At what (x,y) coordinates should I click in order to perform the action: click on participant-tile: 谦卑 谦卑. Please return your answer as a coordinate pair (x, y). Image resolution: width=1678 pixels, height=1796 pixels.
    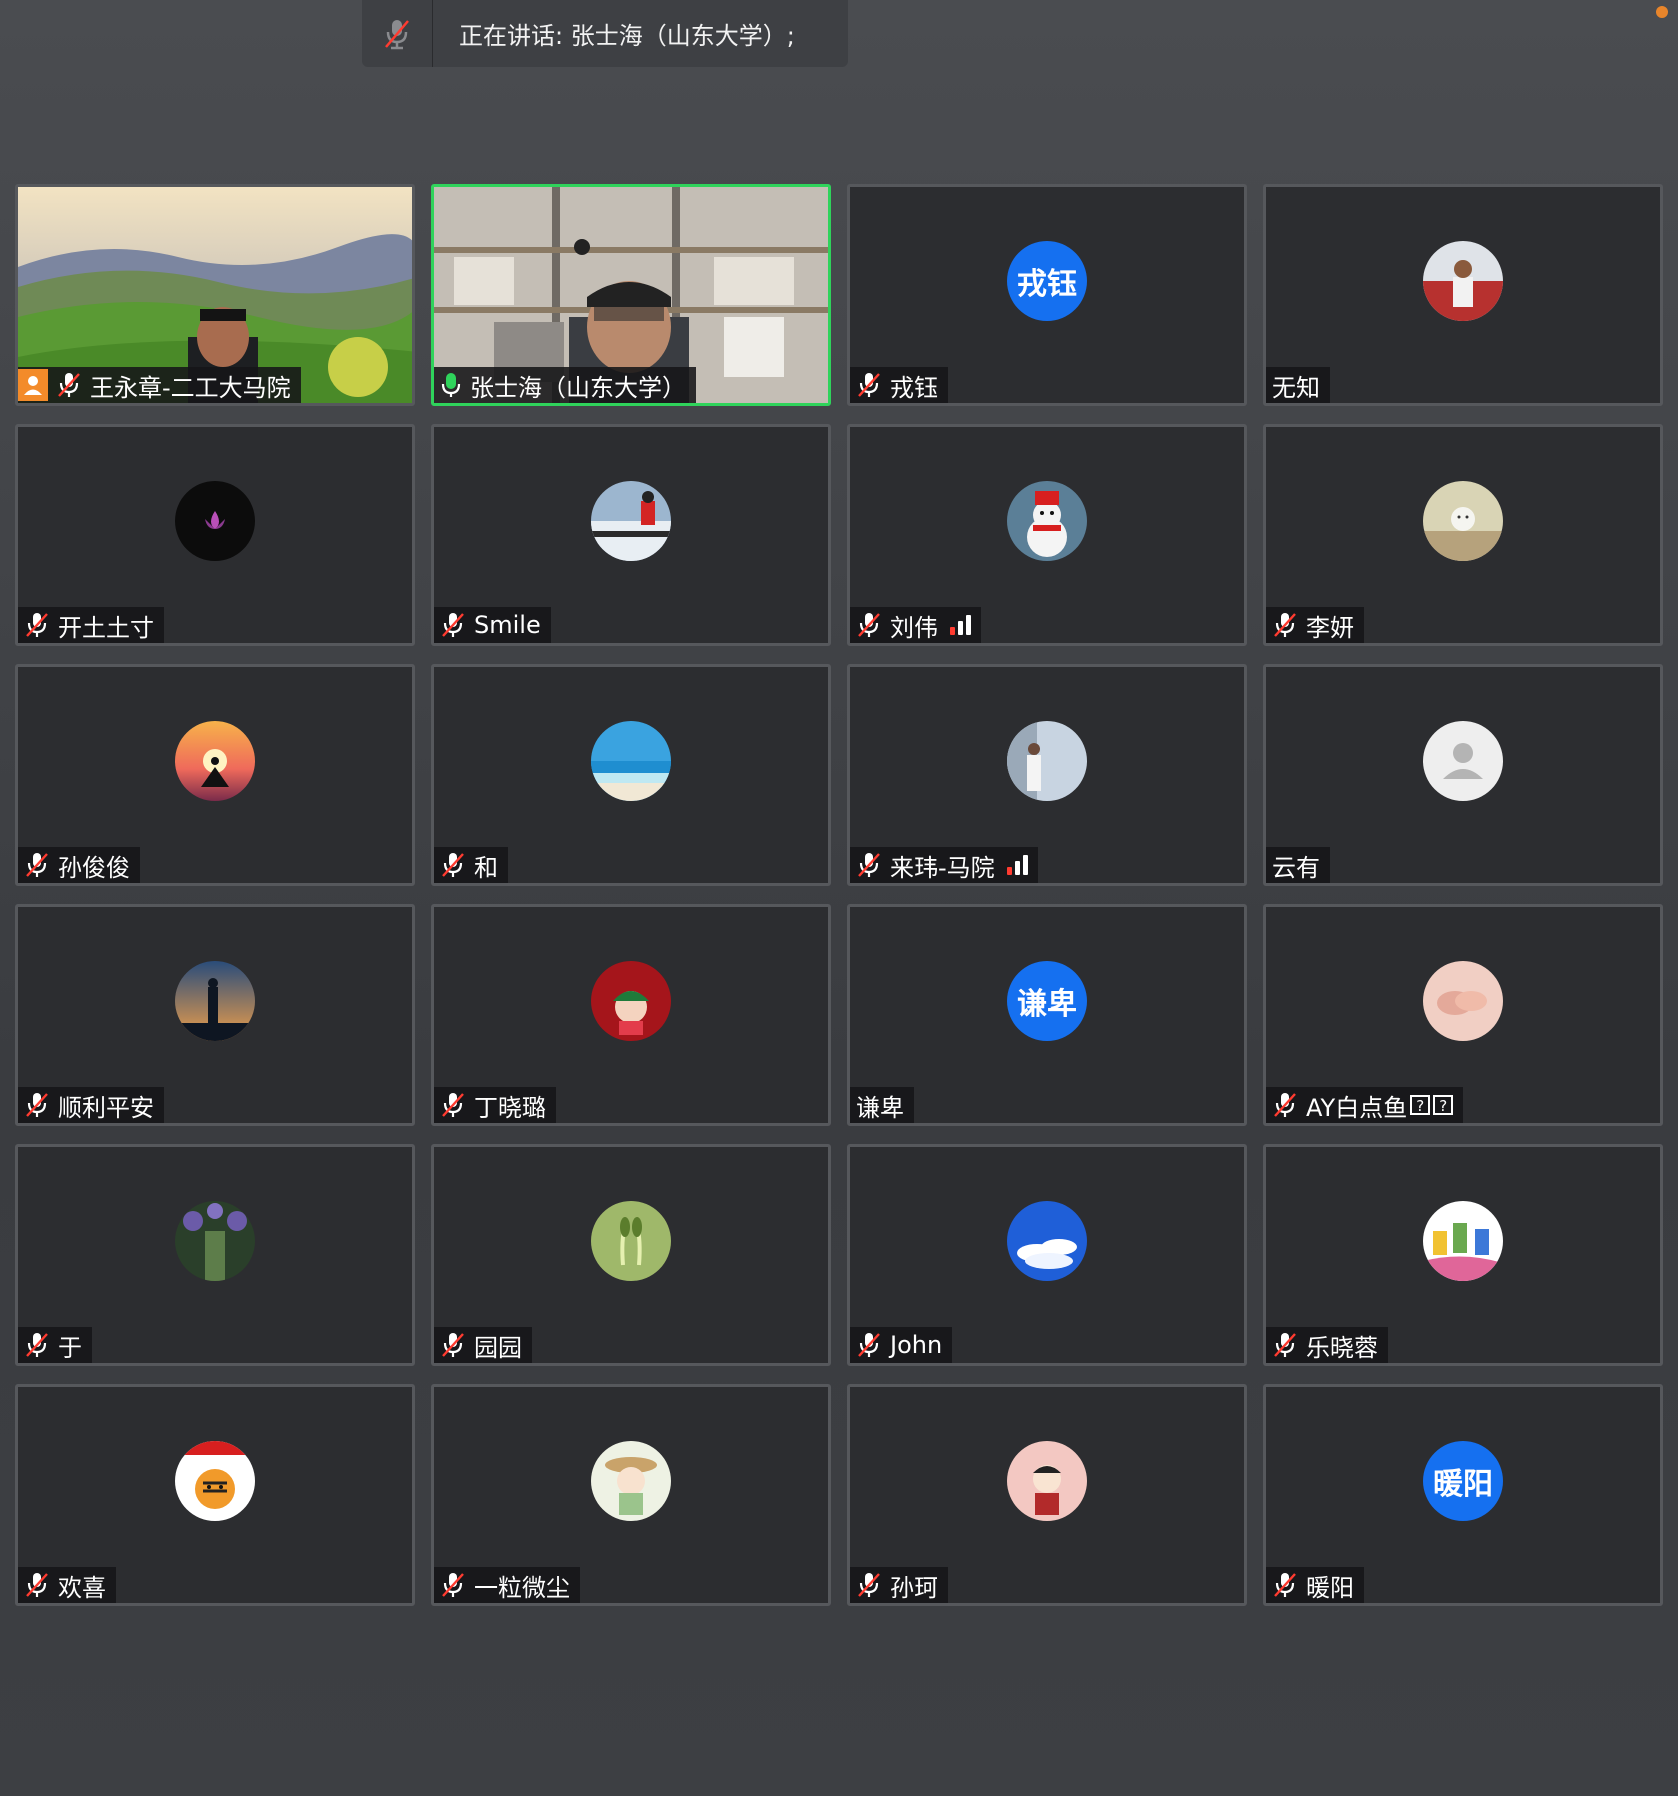
    Looking at the image, I should click on (1047, 1015).